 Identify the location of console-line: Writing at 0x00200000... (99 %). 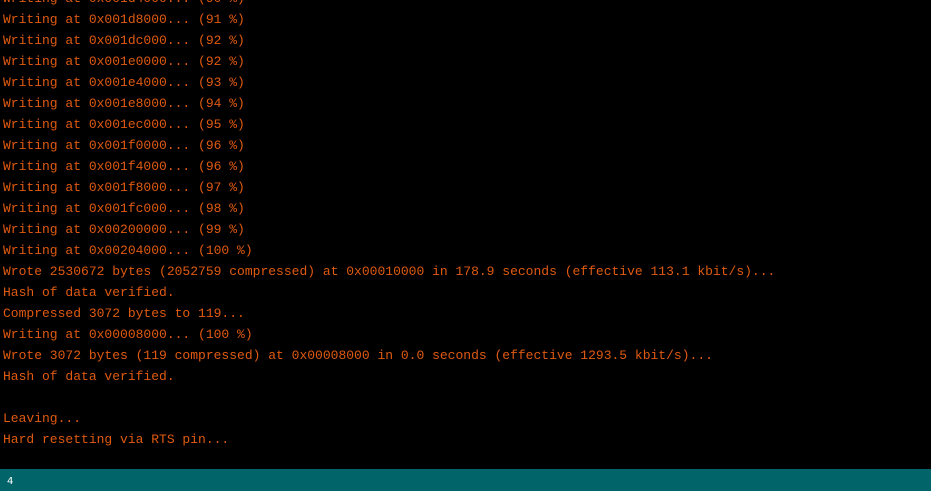
(124, 229).